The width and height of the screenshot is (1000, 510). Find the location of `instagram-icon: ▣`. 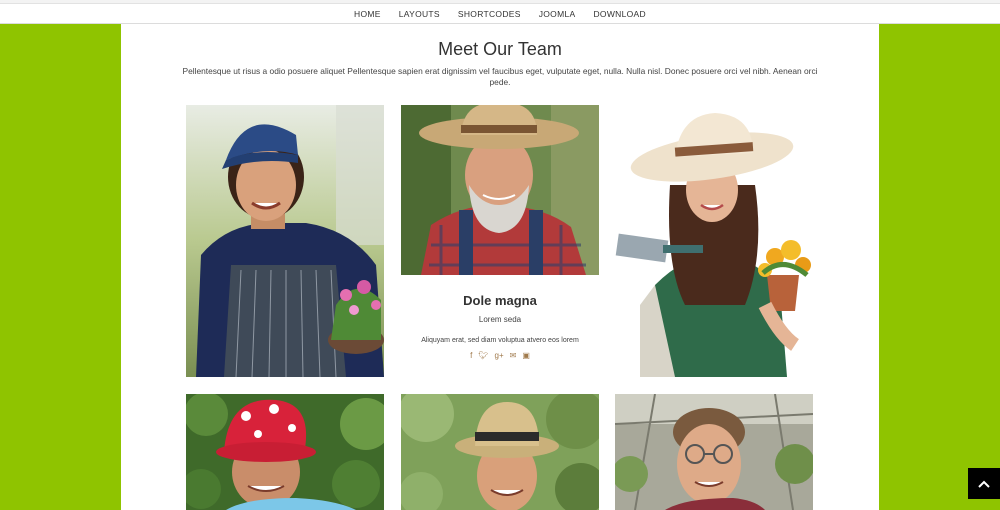

instagram-icon: ▣ is located at coordinates (526, 355).